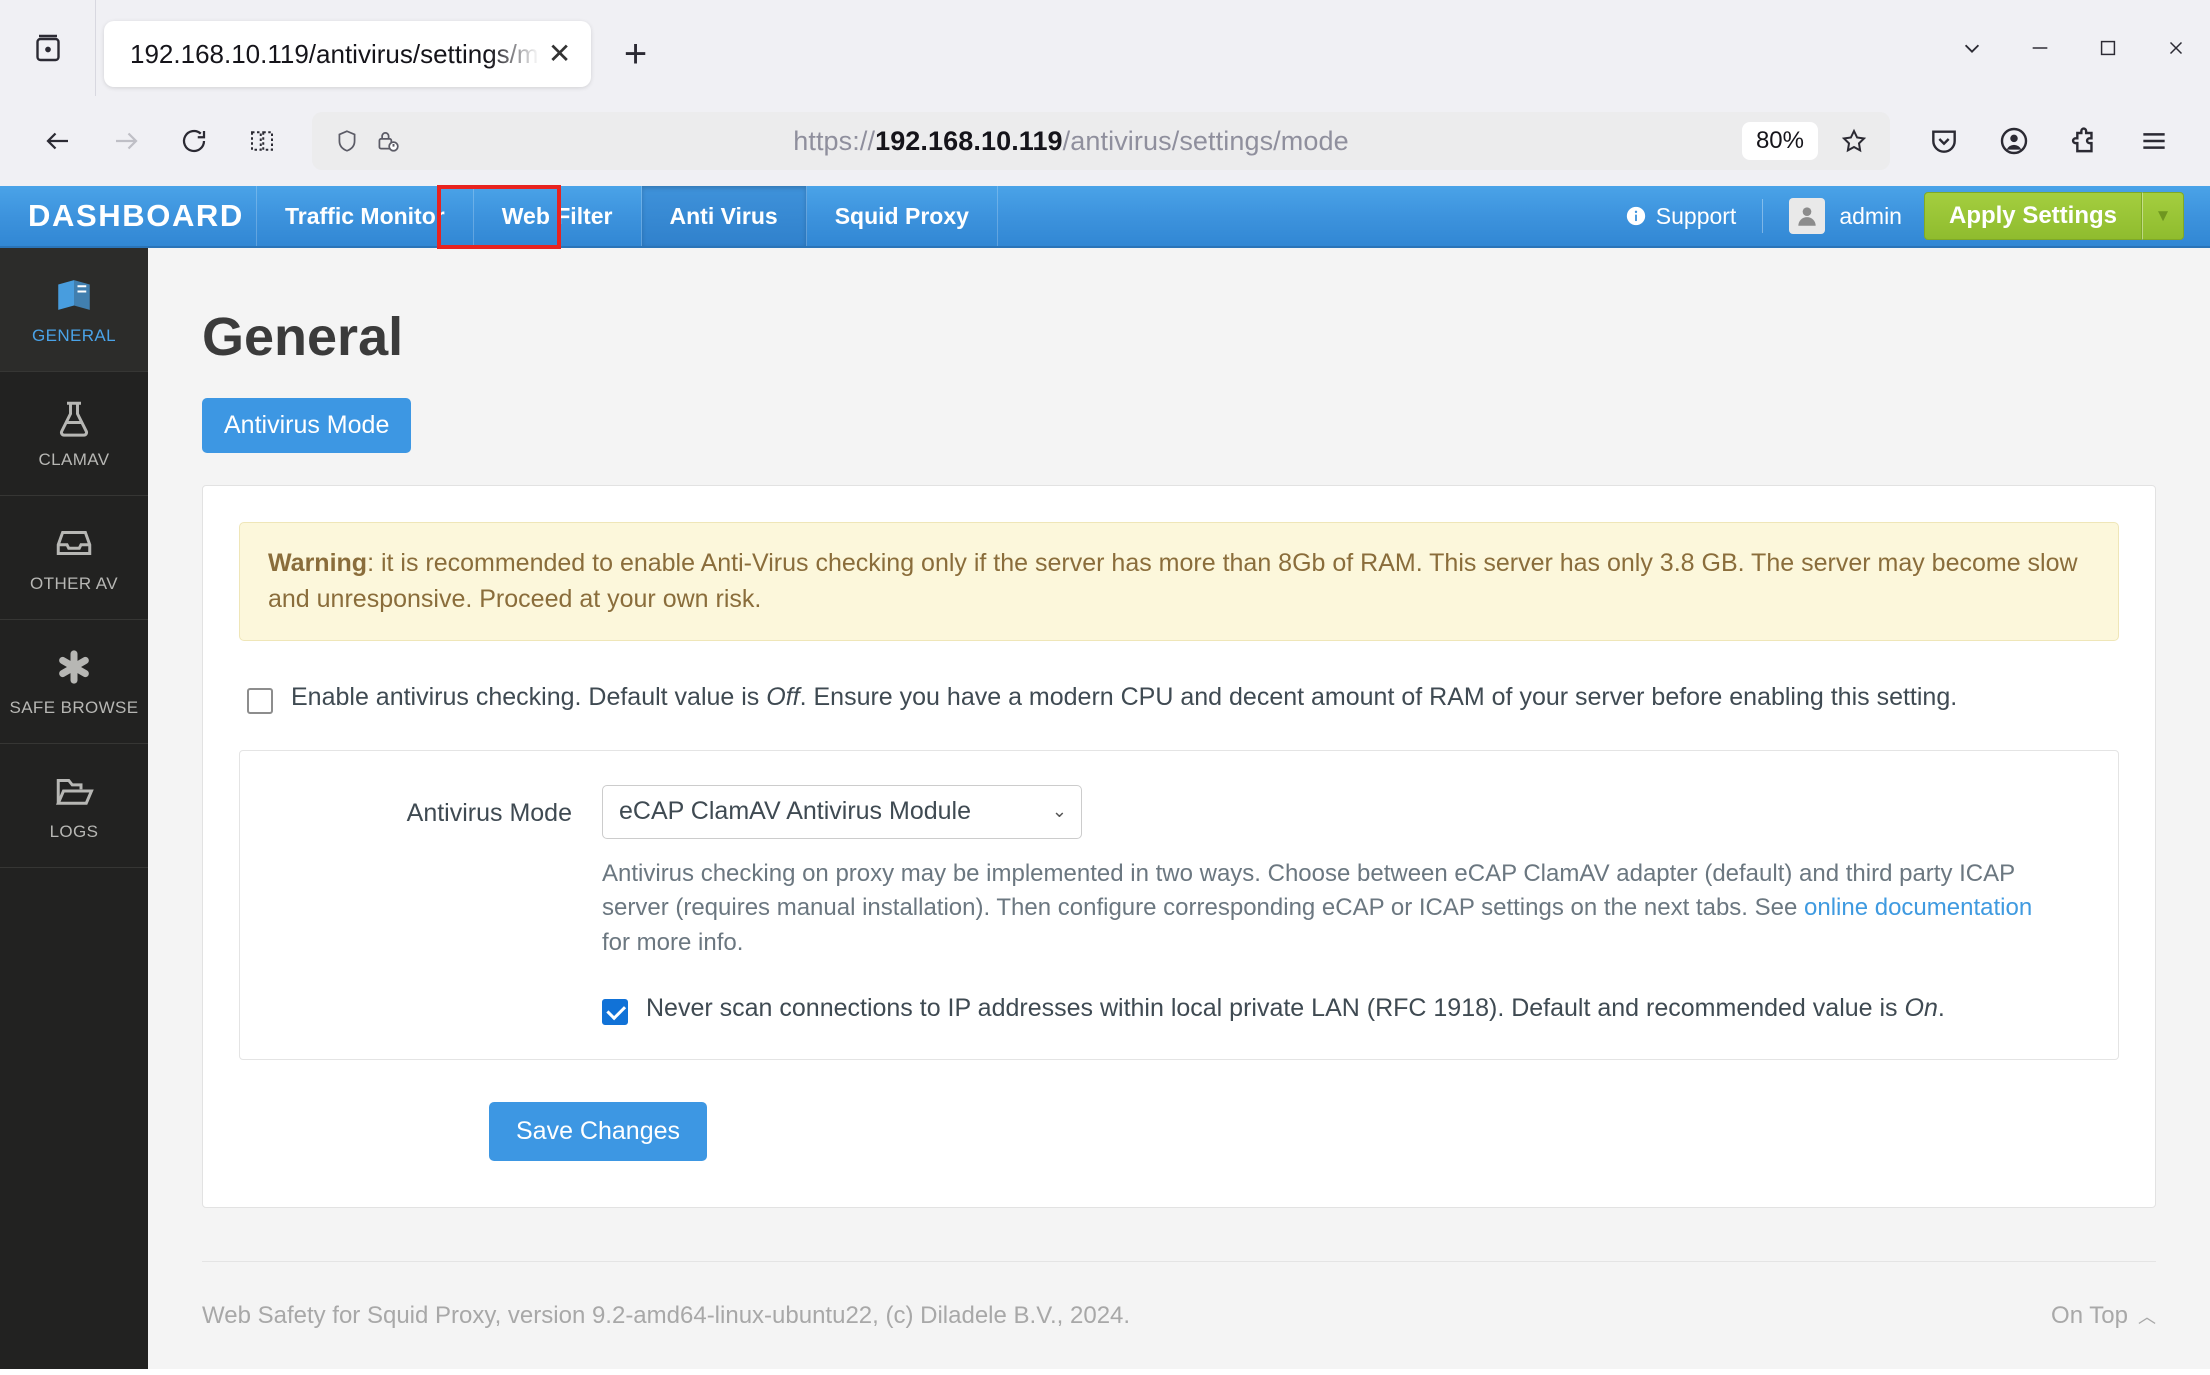  I want to click on section-tabs: Antivirus Mode, so click(1206, 425).